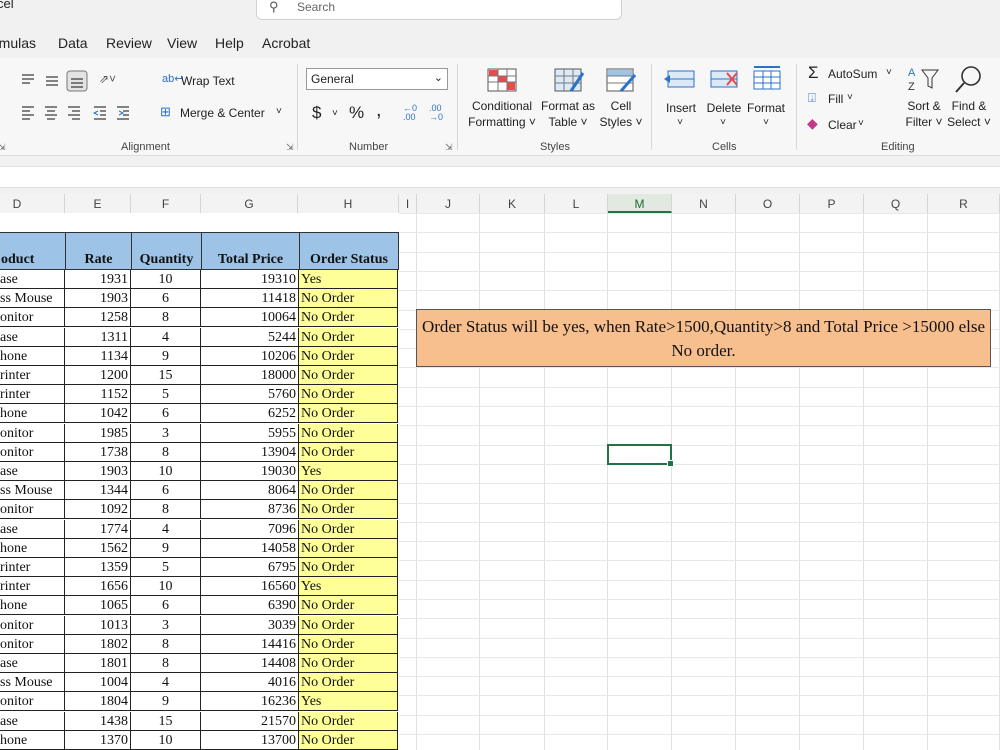  What do you see at coordinates (832, 203) in the screenshot?
I see `column-header-p: P` at bounding box center [832, 203].